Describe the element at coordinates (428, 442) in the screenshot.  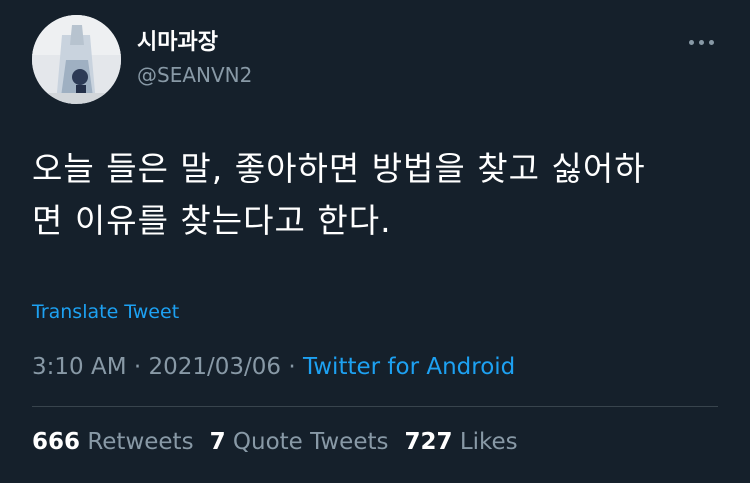
I see `likes-count: 727` at that location.